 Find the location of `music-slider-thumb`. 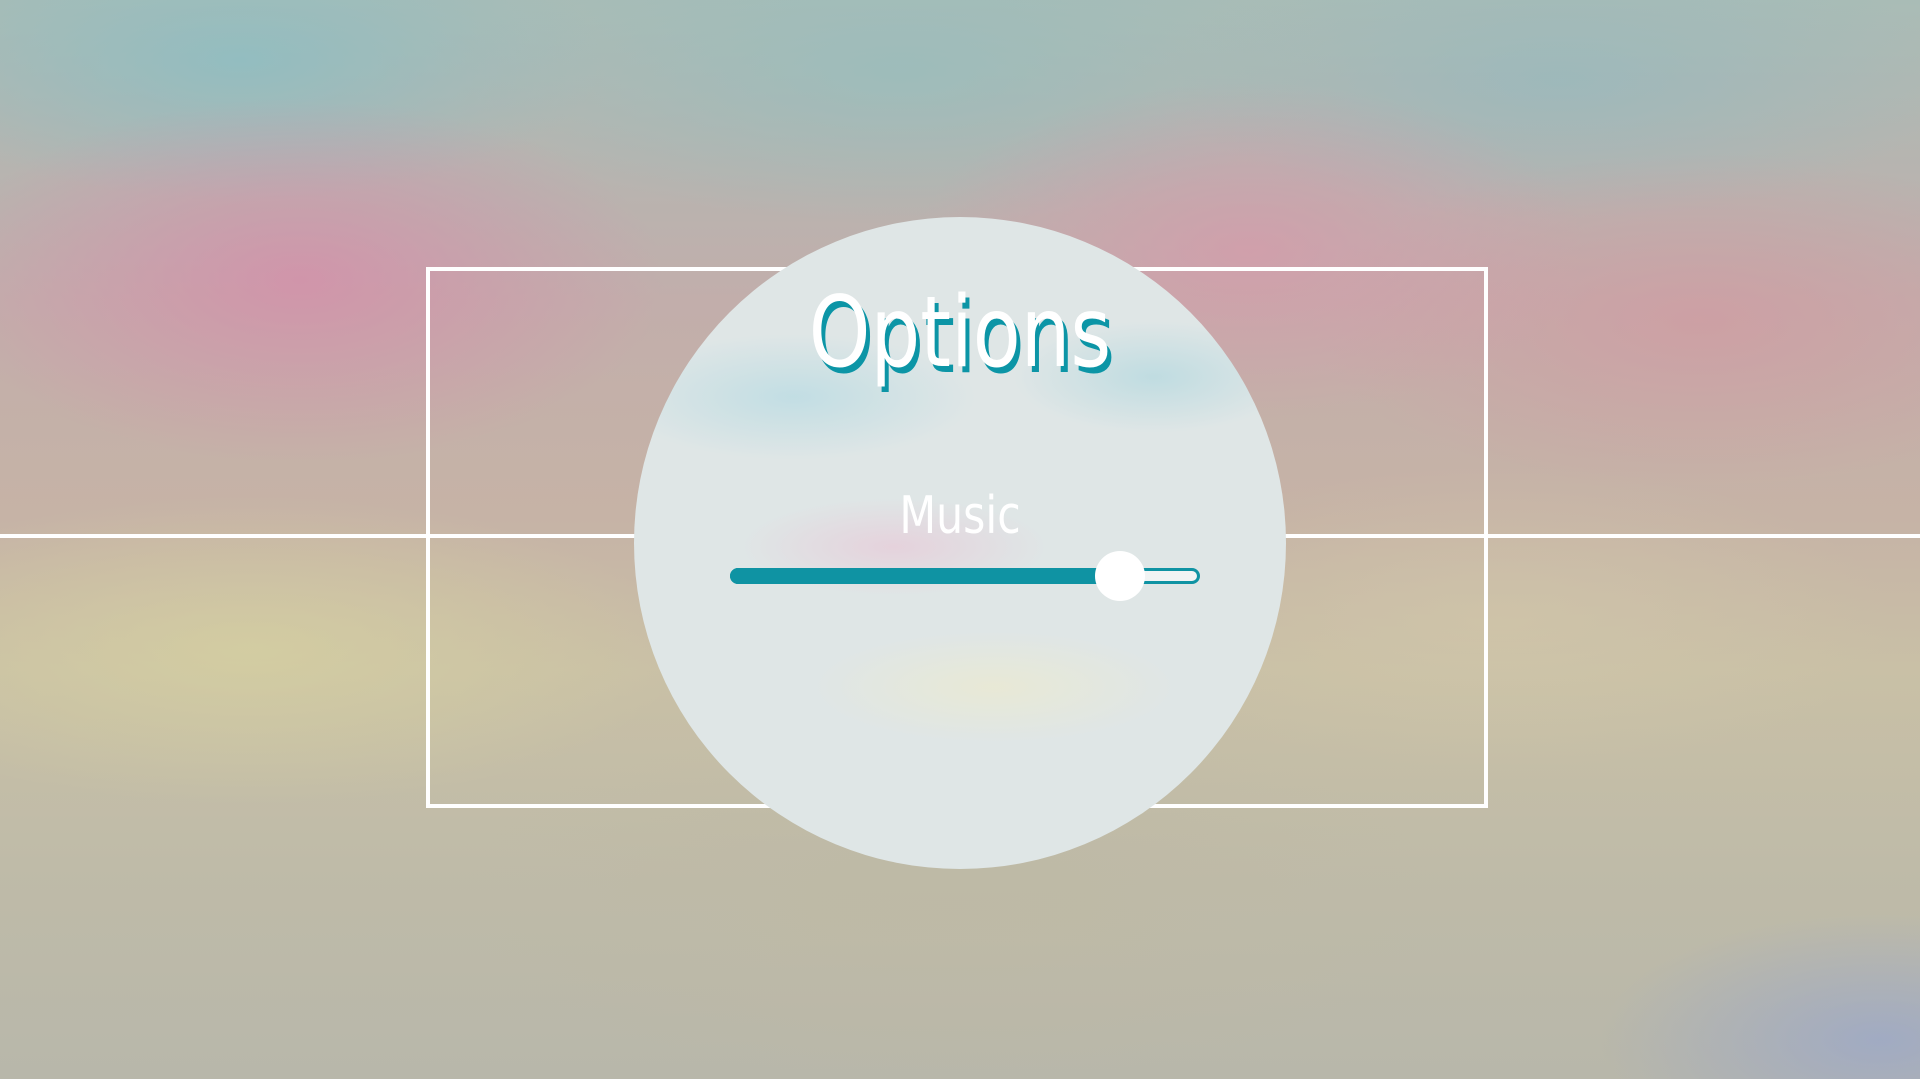

music-slider-thumb is located at coordinates (1120, 576).